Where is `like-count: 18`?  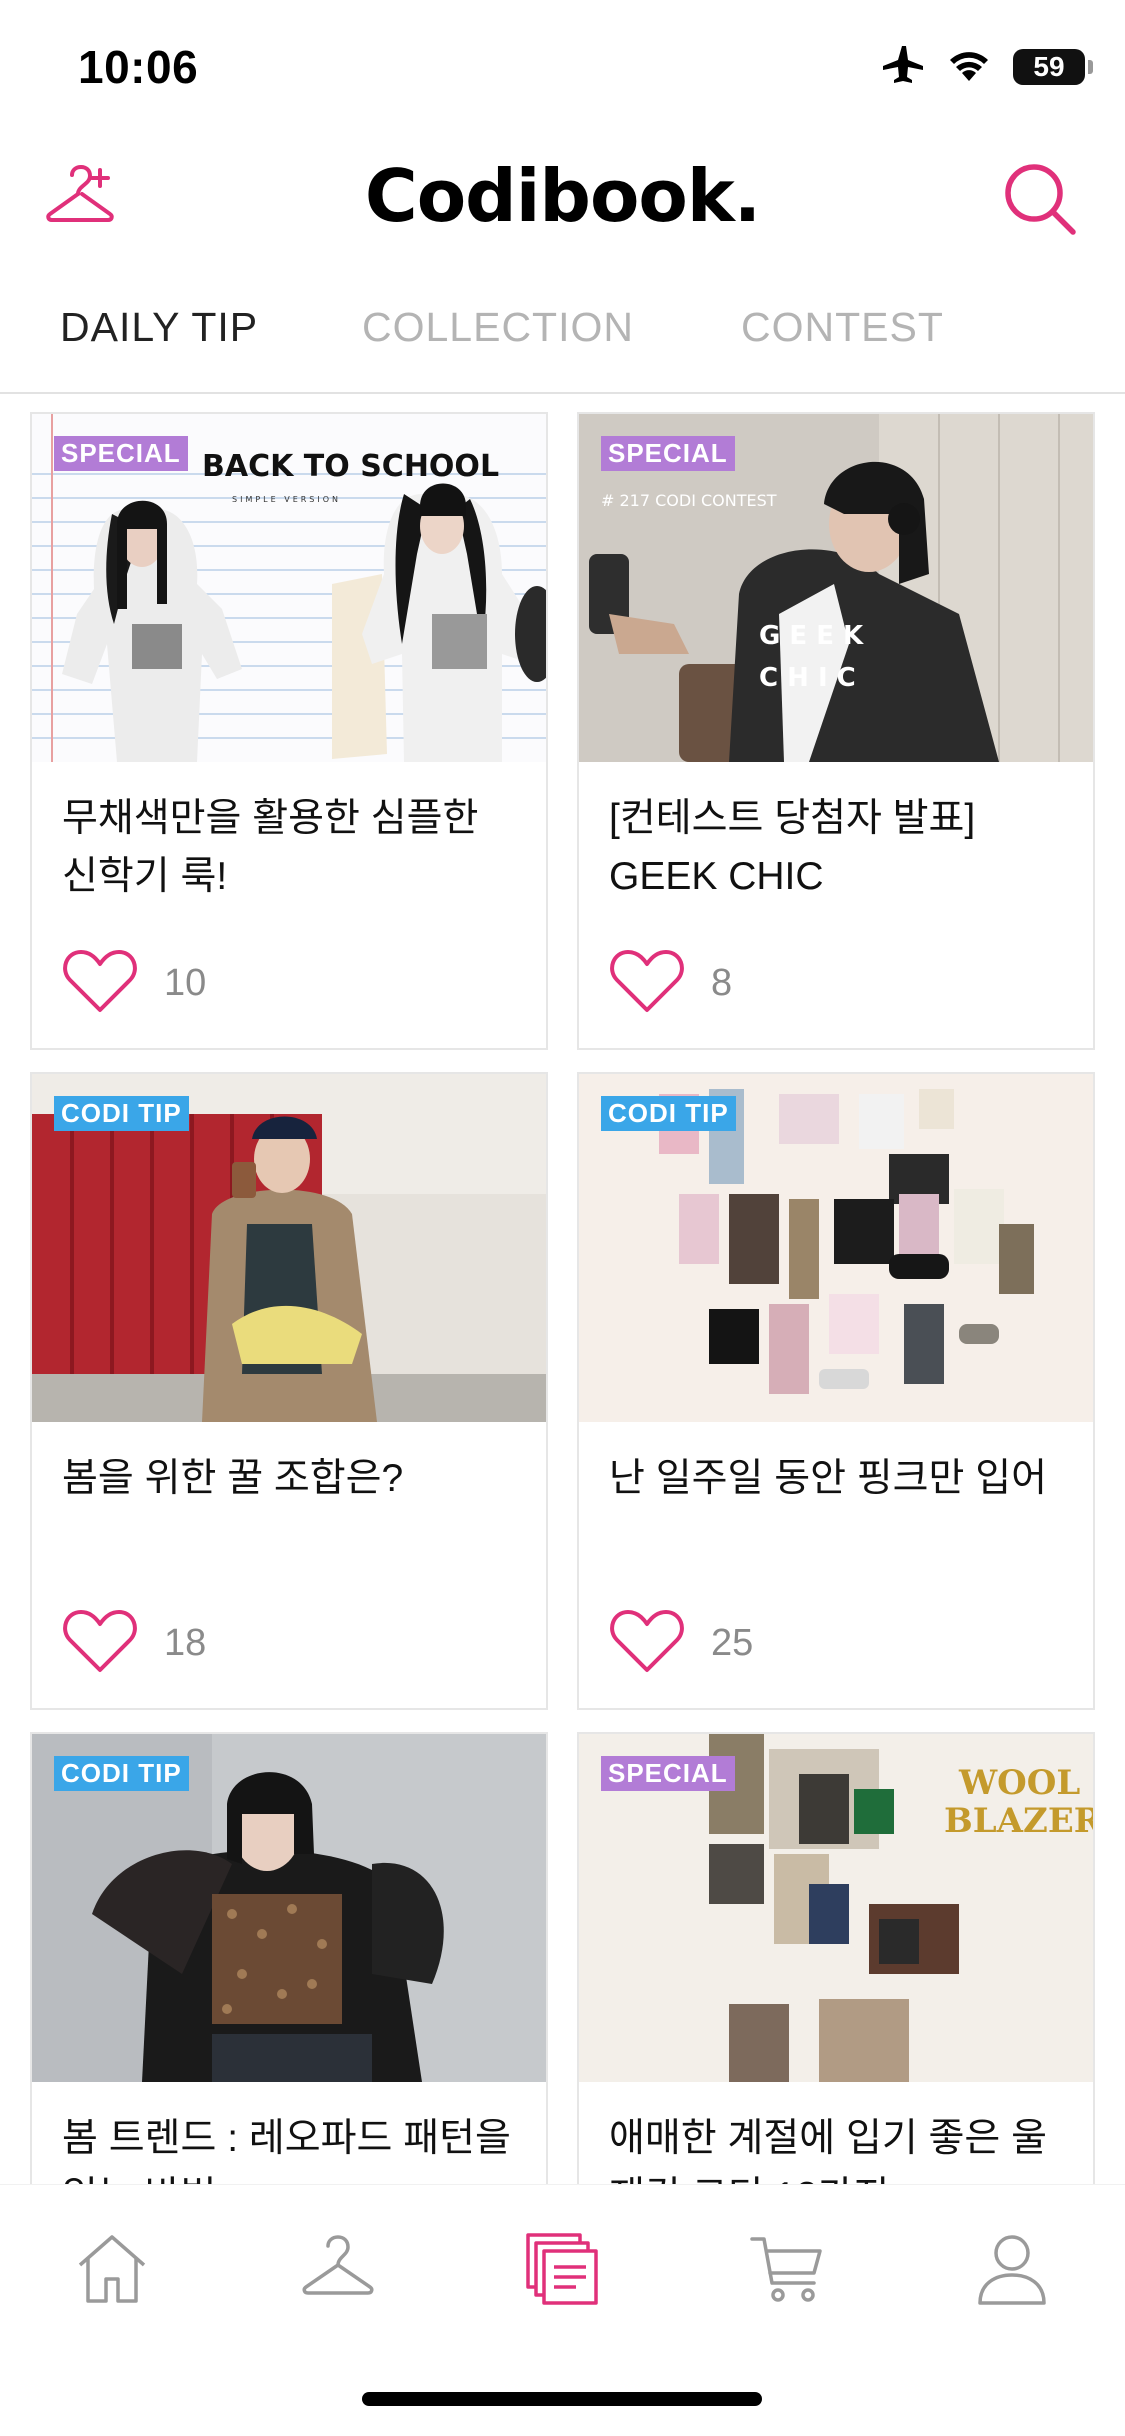 like-count: 18 is located at coordinates (185, 1643).